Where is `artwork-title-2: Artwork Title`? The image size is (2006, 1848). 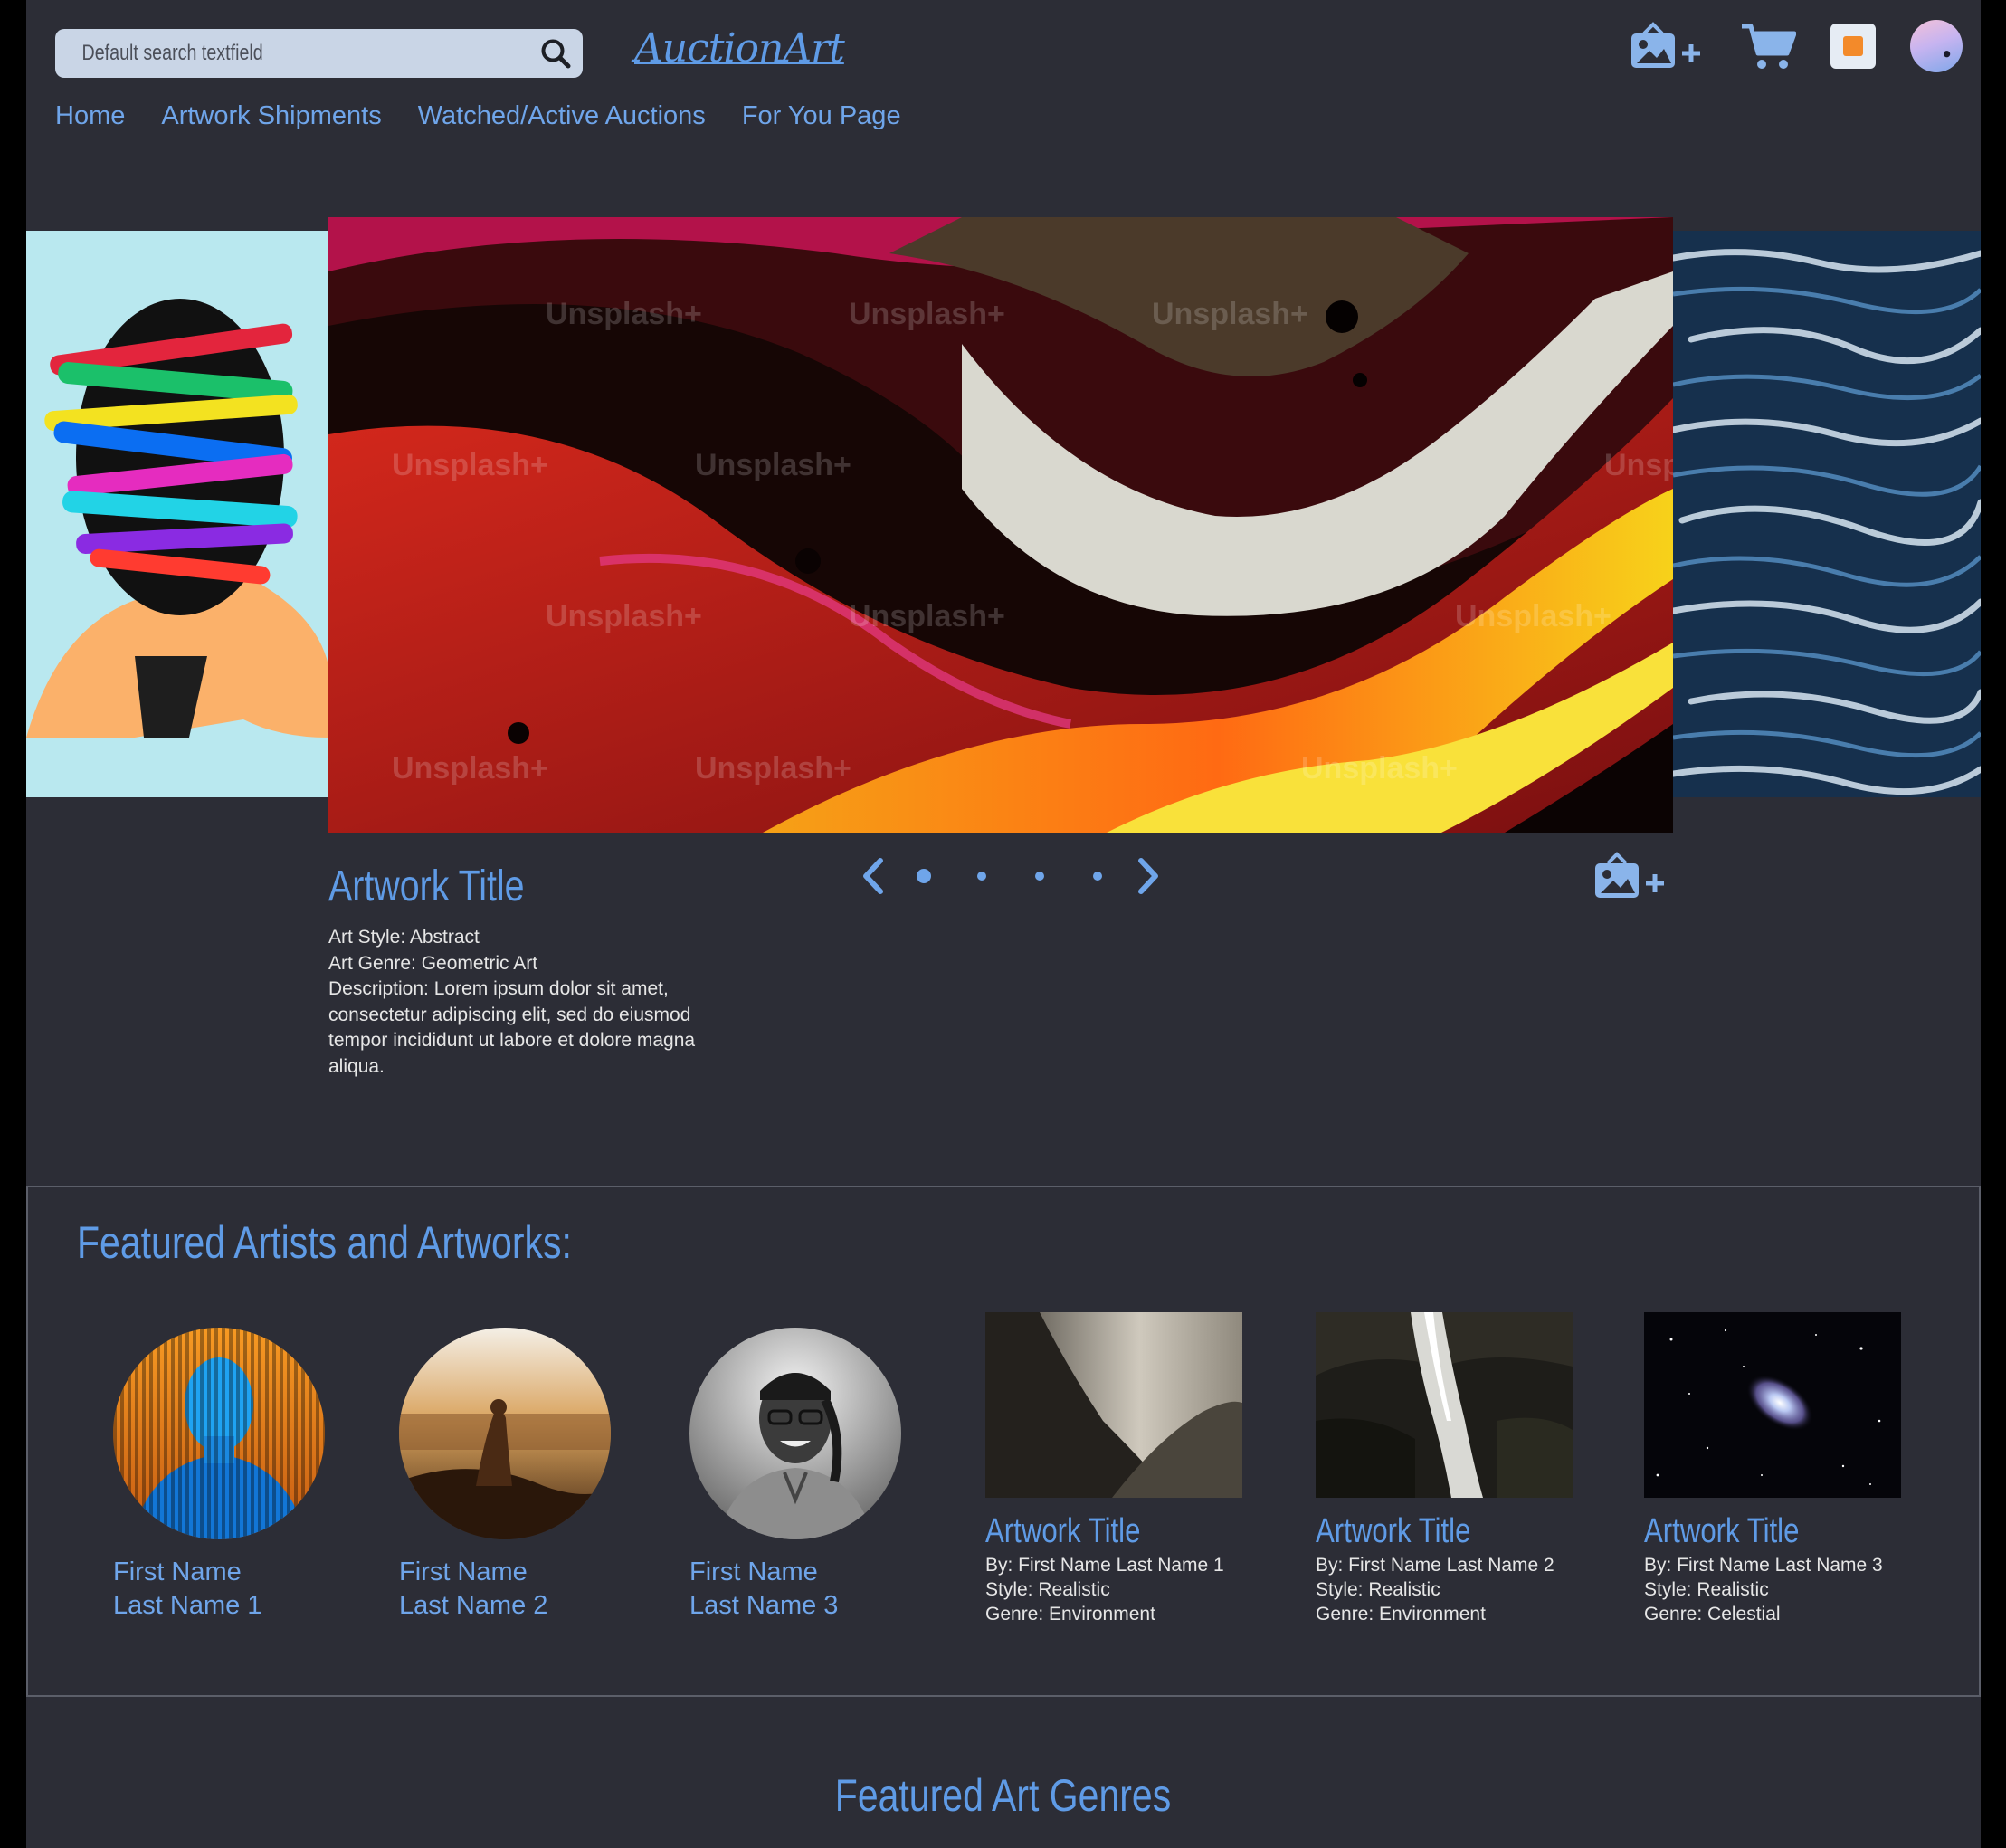 artwork-title-2: Artwork Title is located at coordinates (1427, 1531).